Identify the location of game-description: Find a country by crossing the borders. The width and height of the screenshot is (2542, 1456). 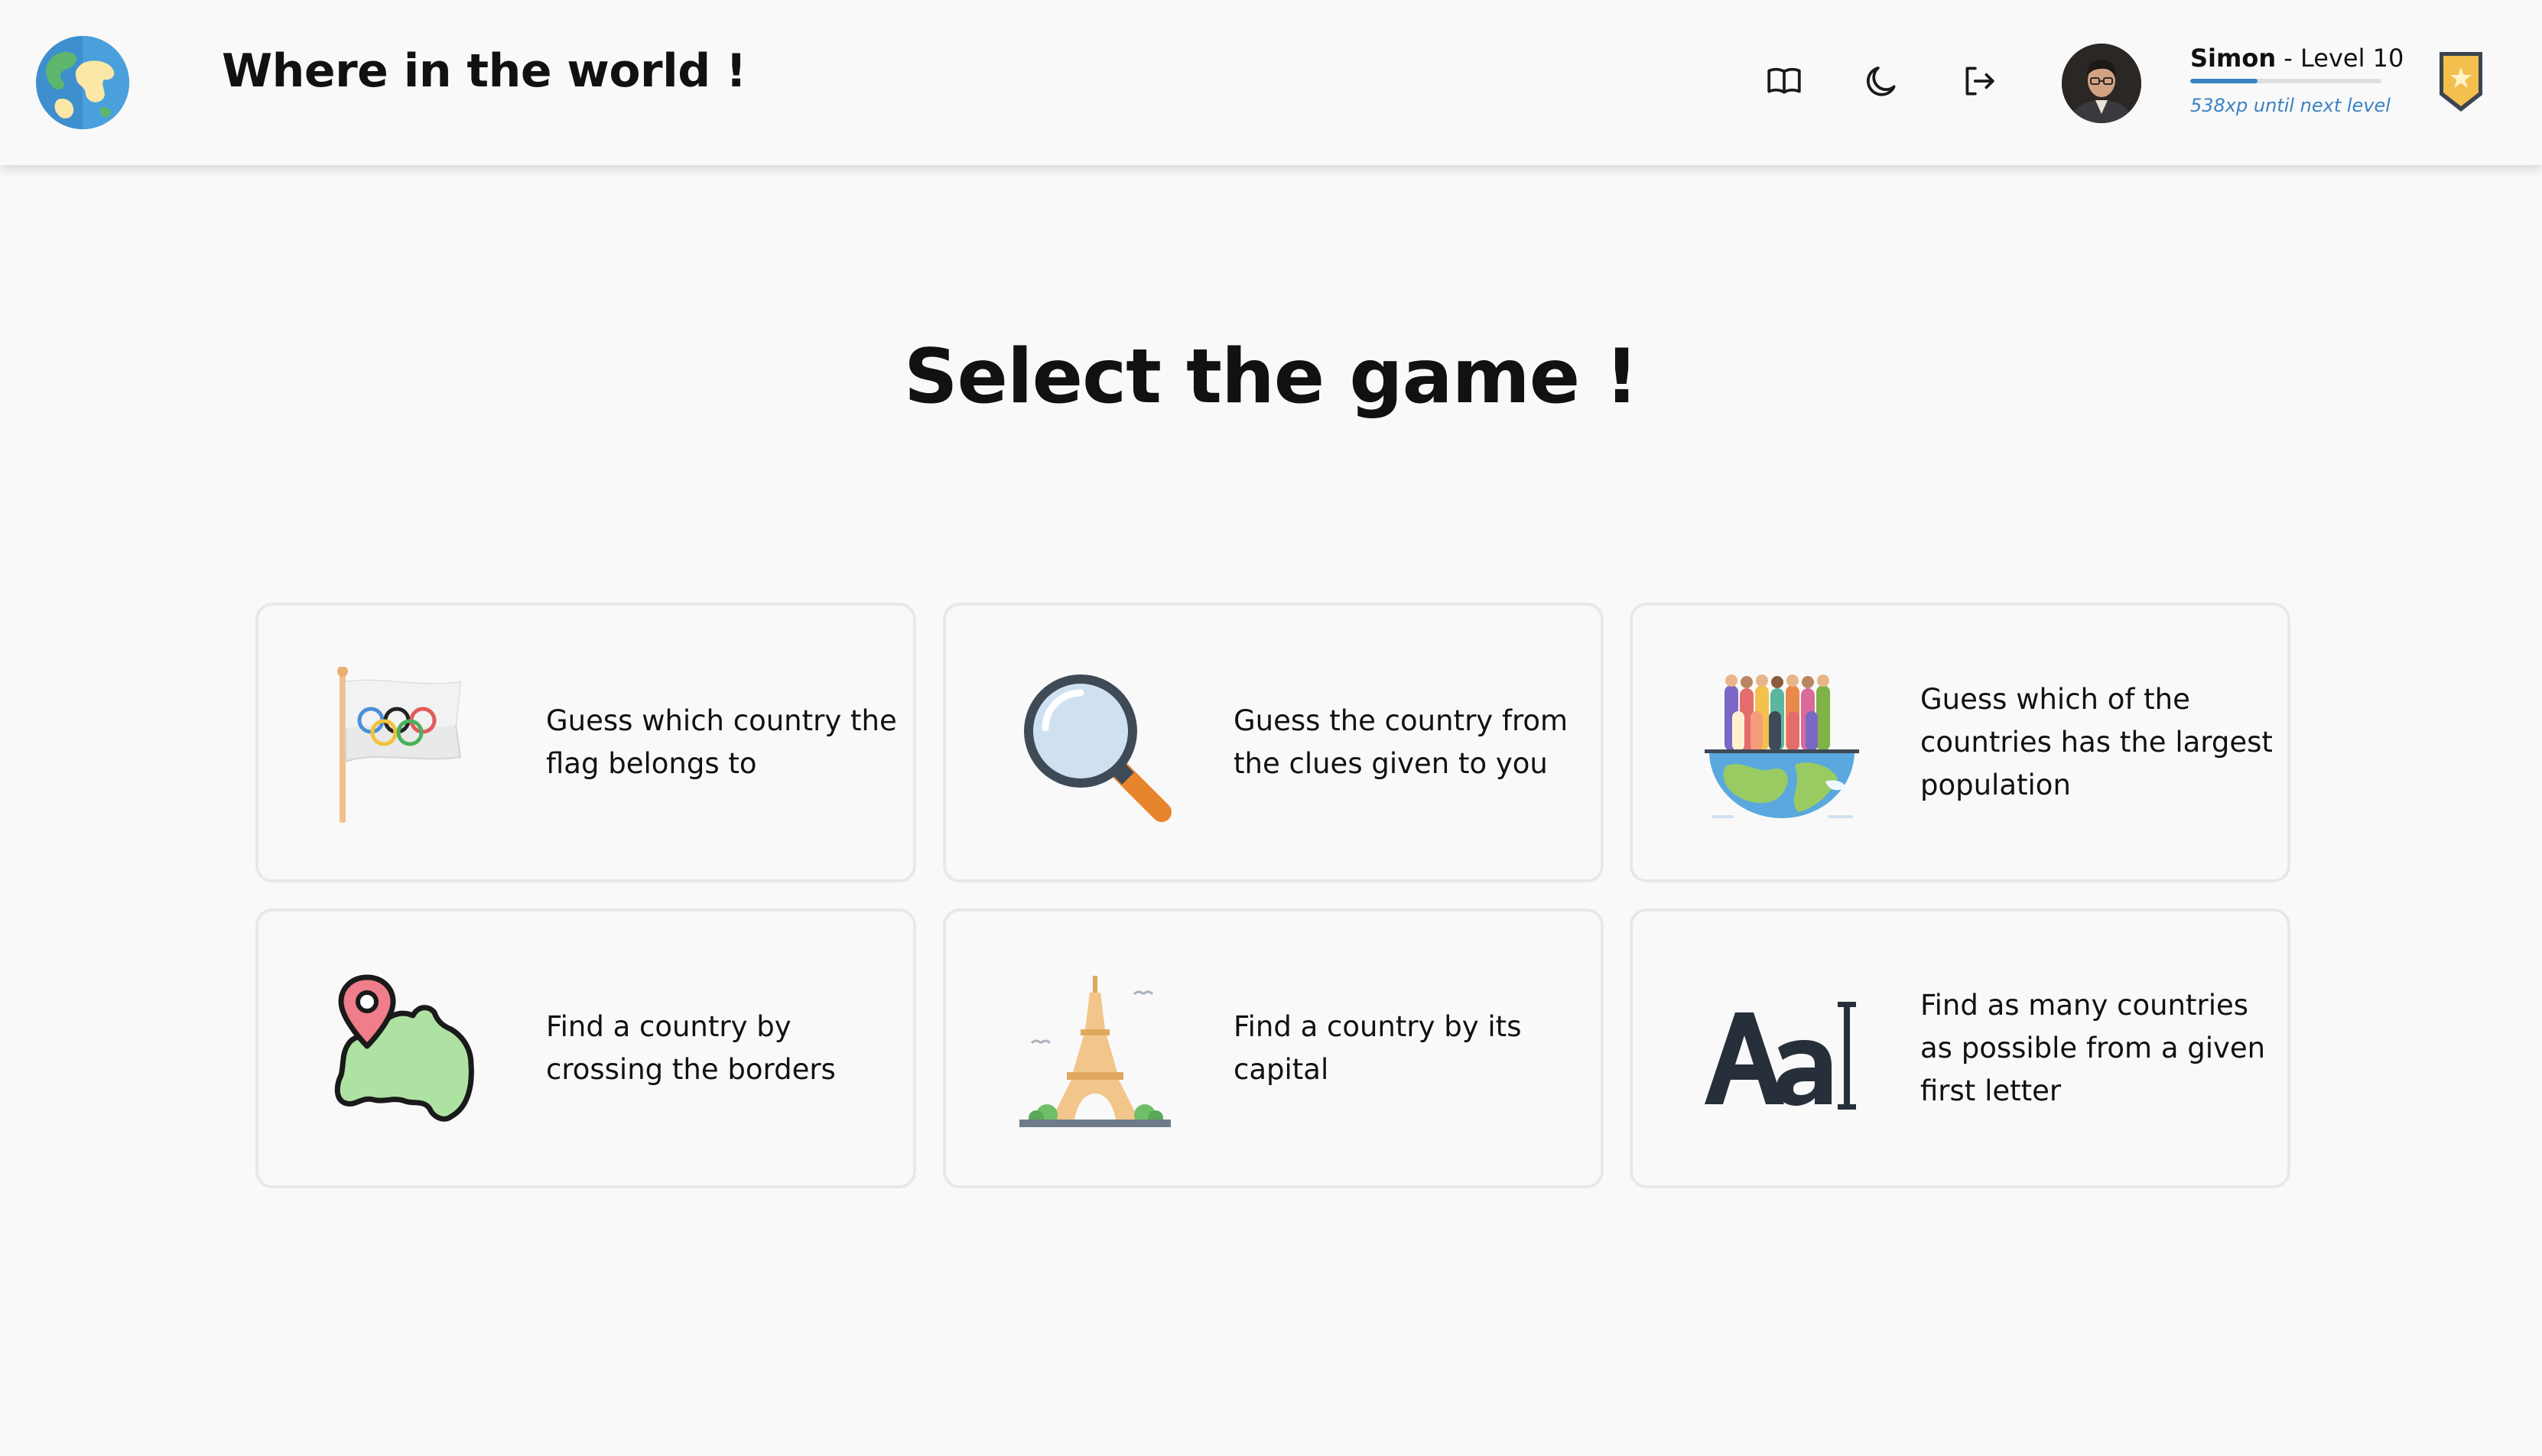
(691, 1048).